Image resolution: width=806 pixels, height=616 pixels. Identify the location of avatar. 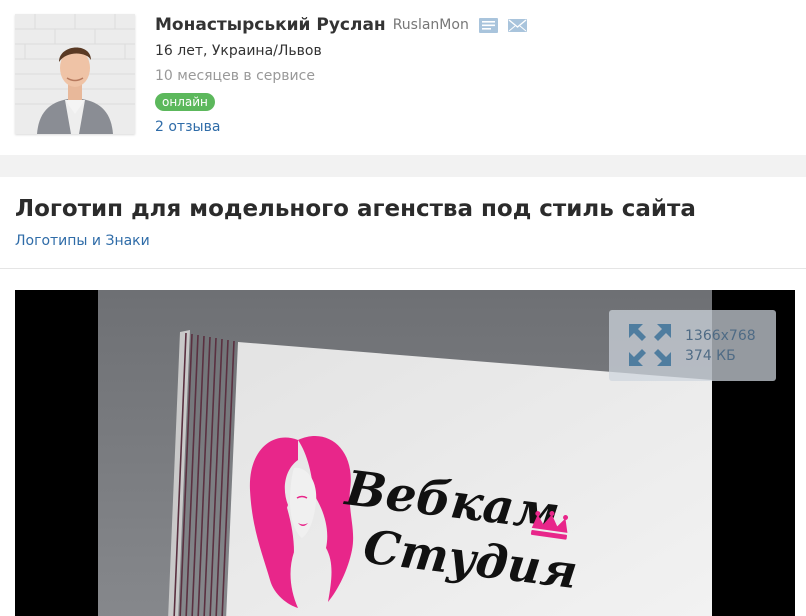
(75, 74).